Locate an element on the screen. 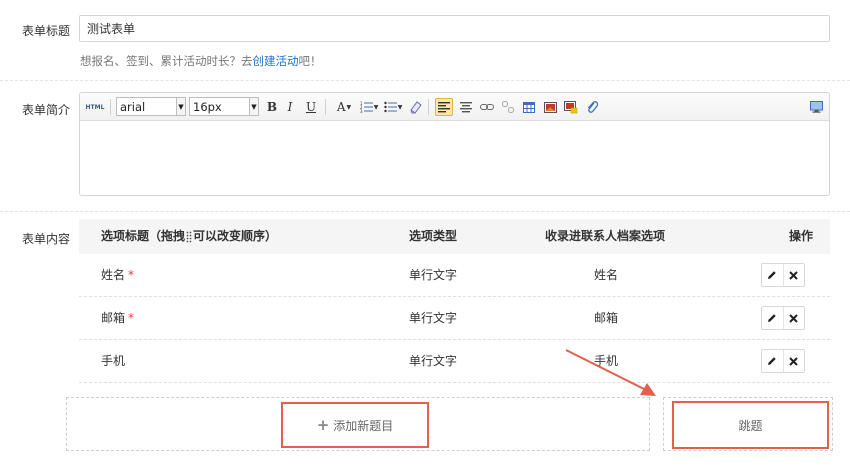 The height and width of the screenshot is (467, 850). header-title-prefix: 选项标题（拖拽 is located at coordinates (143, 236).